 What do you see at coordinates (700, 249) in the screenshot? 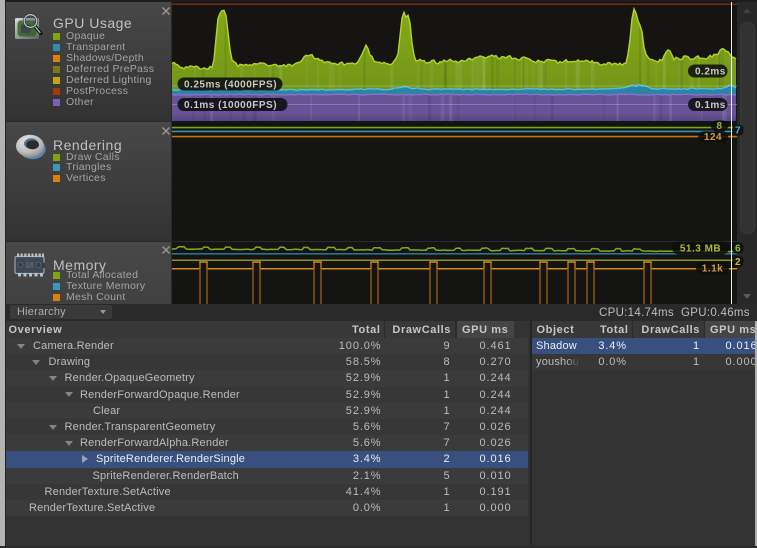
I see `svg-text: 51.3 MB` at bounding box center [700, 249].